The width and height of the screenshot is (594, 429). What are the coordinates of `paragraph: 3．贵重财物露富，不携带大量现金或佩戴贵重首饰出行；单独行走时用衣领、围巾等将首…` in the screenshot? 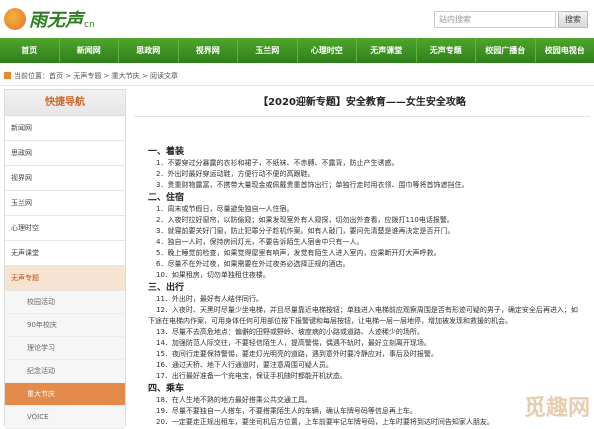 It's located at (363, 185).